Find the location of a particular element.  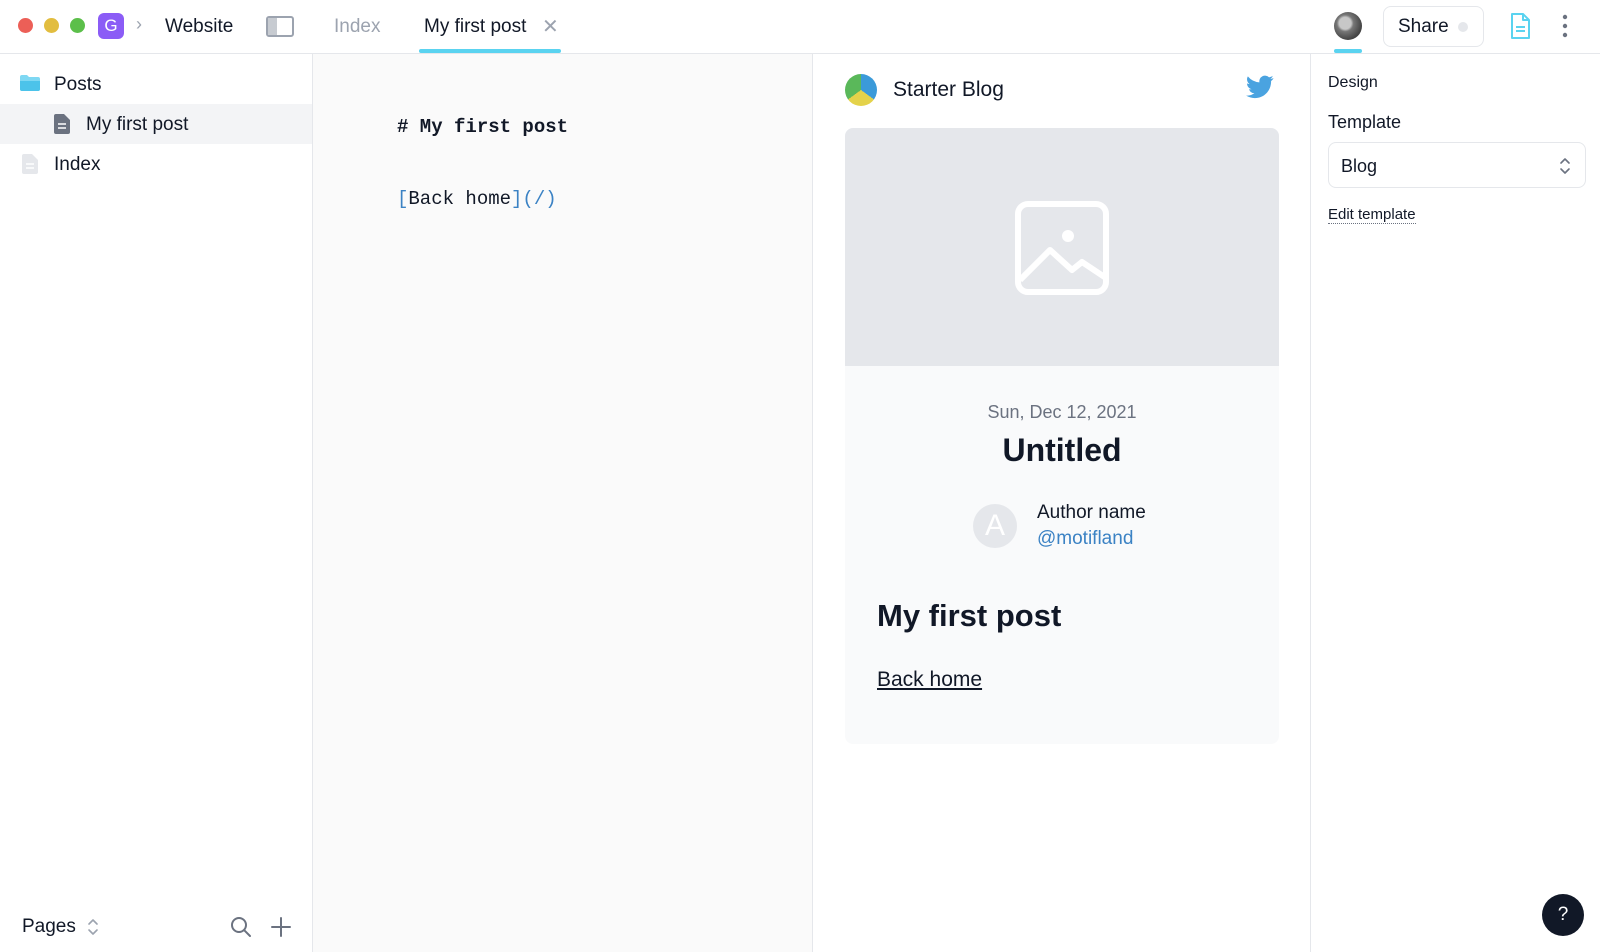

active-tab-indicator is located at coordinates (490, 51).